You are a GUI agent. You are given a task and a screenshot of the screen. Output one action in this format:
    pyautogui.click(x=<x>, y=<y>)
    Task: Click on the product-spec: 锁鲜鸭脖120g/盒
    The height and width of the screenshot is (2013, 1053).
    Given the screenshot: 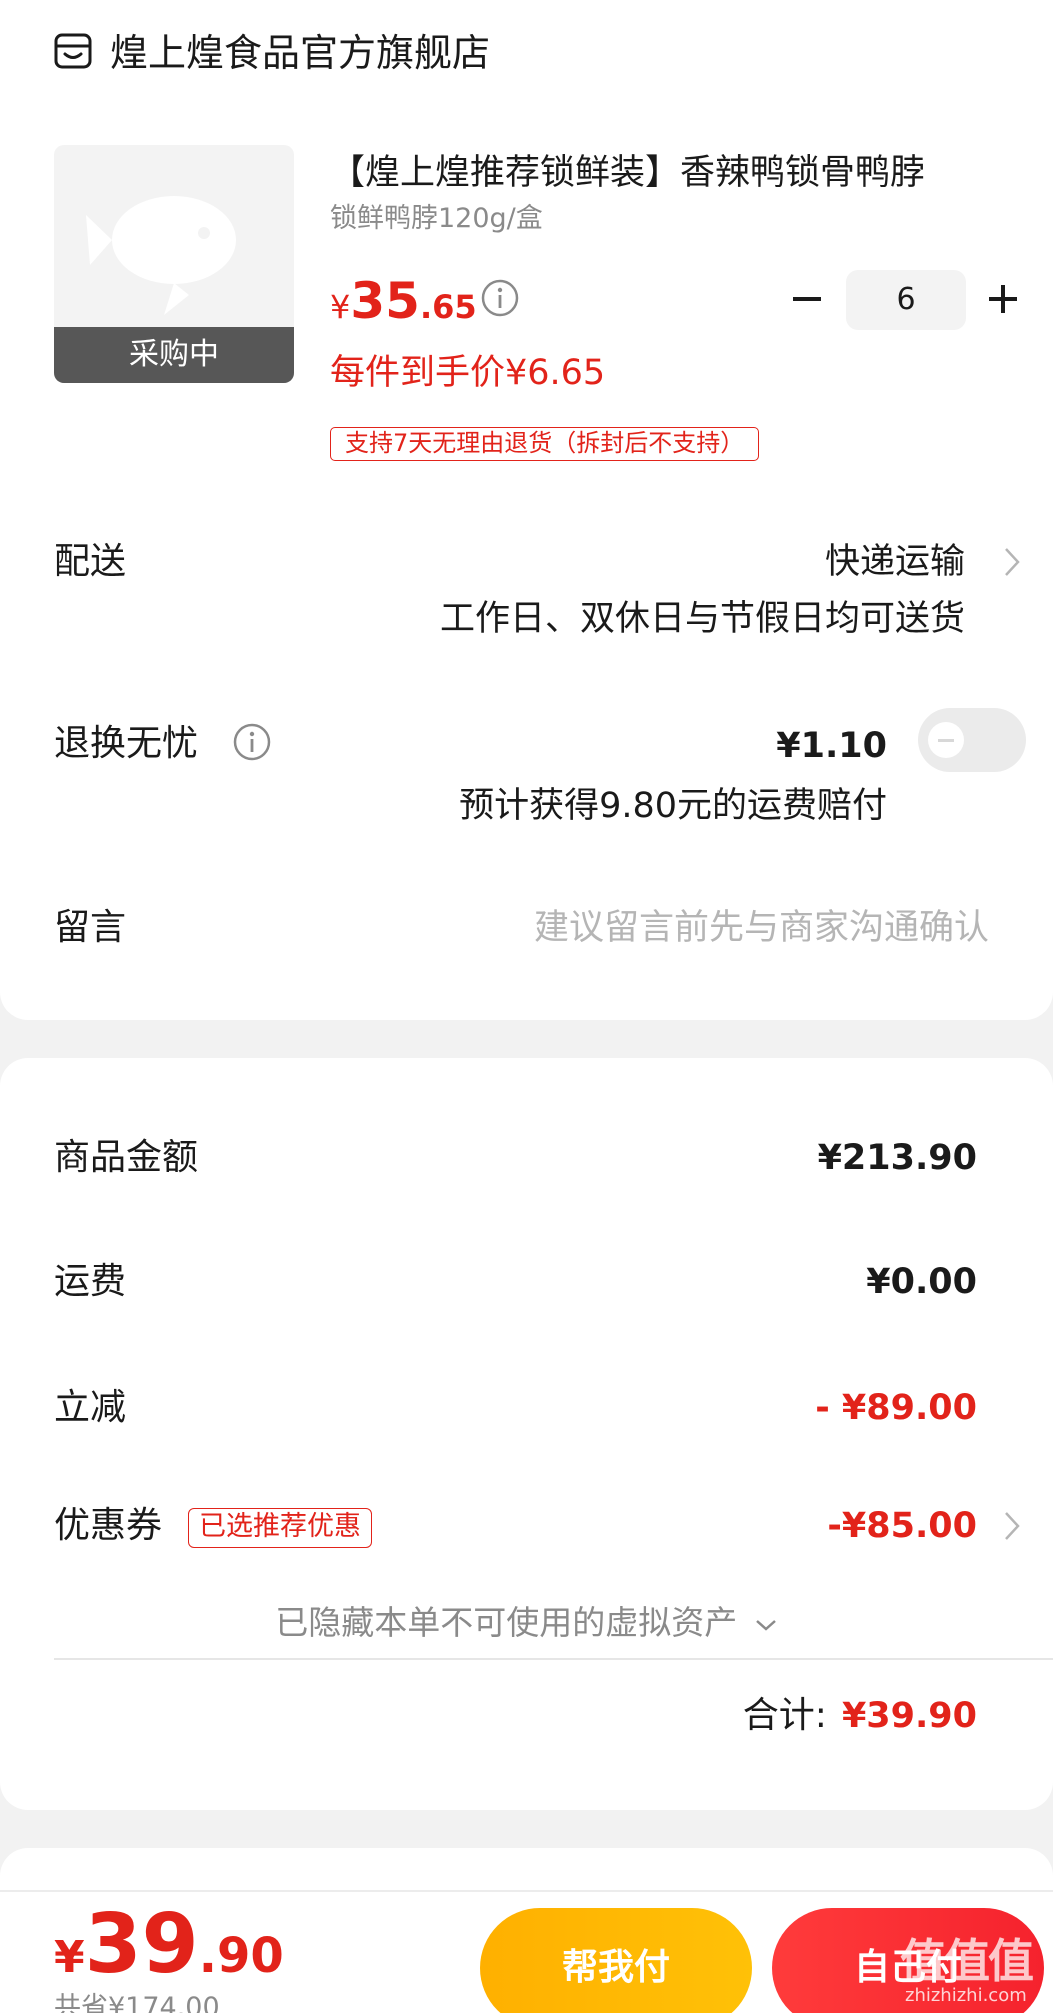 What is the action you would take?
    pyautogui.click(x=436, y=218)
    